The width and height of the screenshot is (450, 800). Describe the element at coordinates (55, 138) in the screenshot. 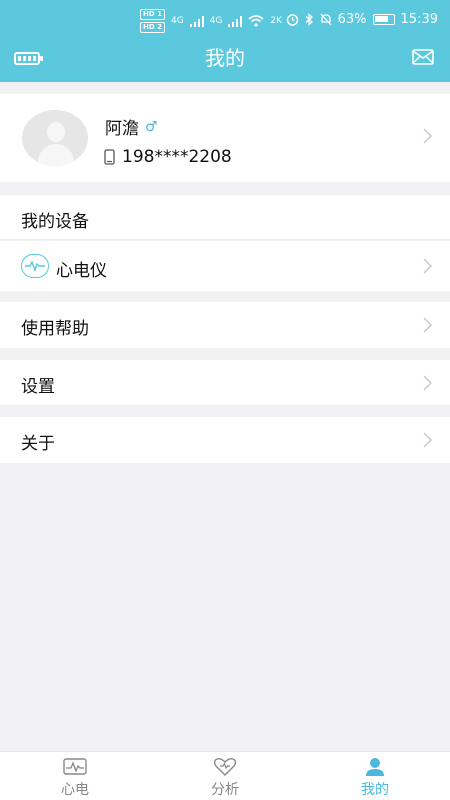

I see `avatar` at that location.